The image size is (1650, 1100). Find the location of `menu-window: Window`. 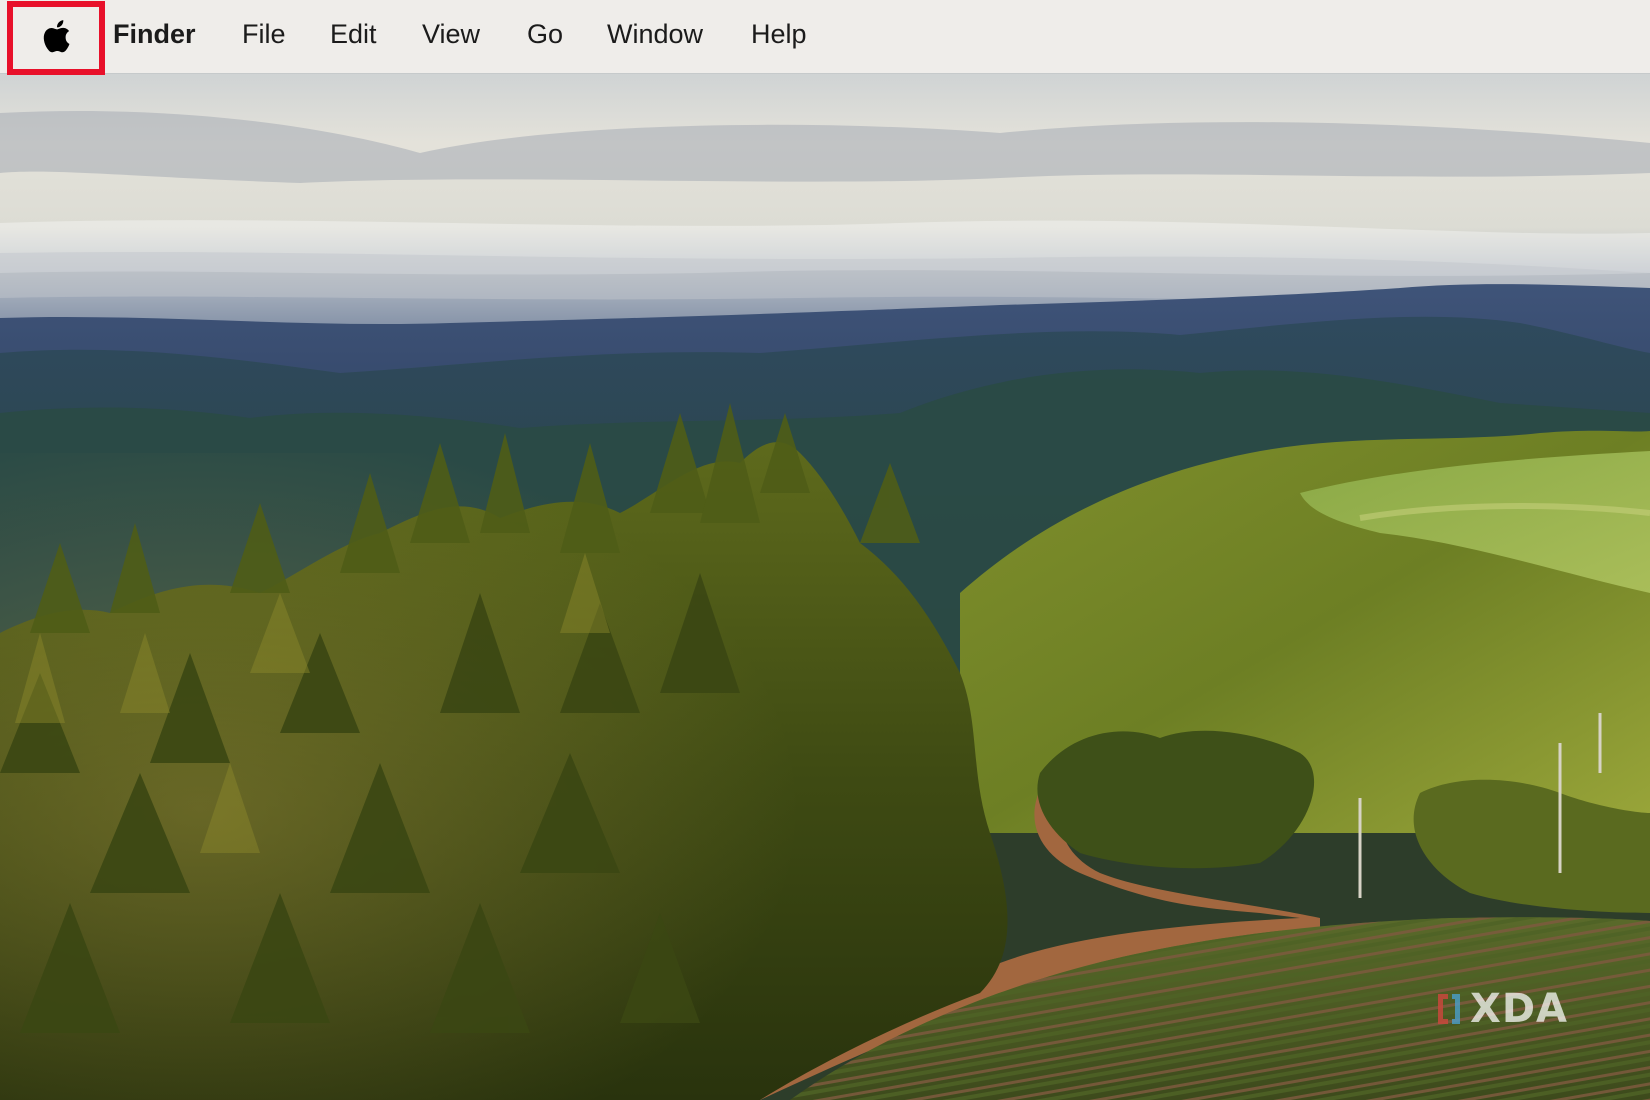

menu-window: Window is located at coordinates (655, 34).